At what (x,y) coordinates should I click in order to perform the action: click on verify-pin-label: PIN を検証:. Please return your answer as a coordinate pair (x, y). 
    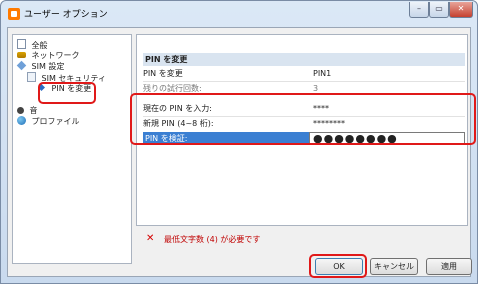
    Looking at the image, I should click on (226, 138).